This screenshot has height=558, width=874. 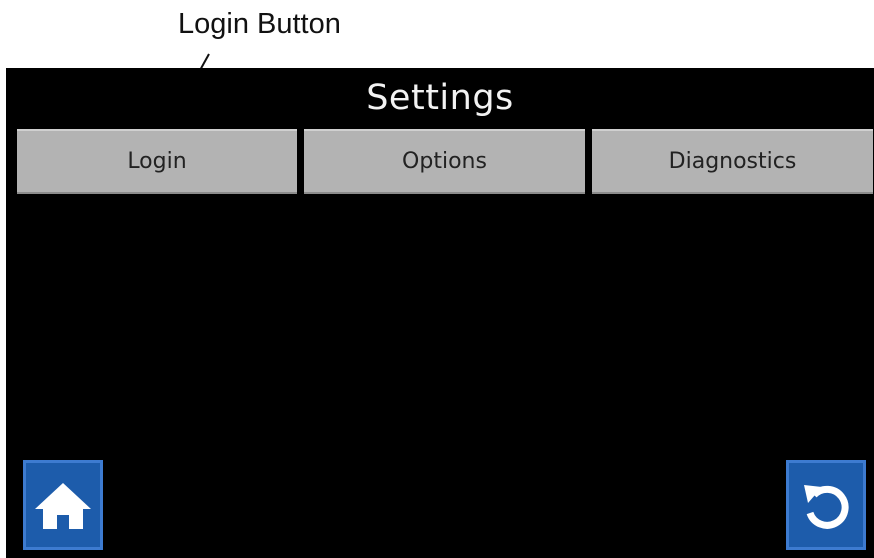 I want to click on undo-arrow-icon, so click(x=826, y=507).